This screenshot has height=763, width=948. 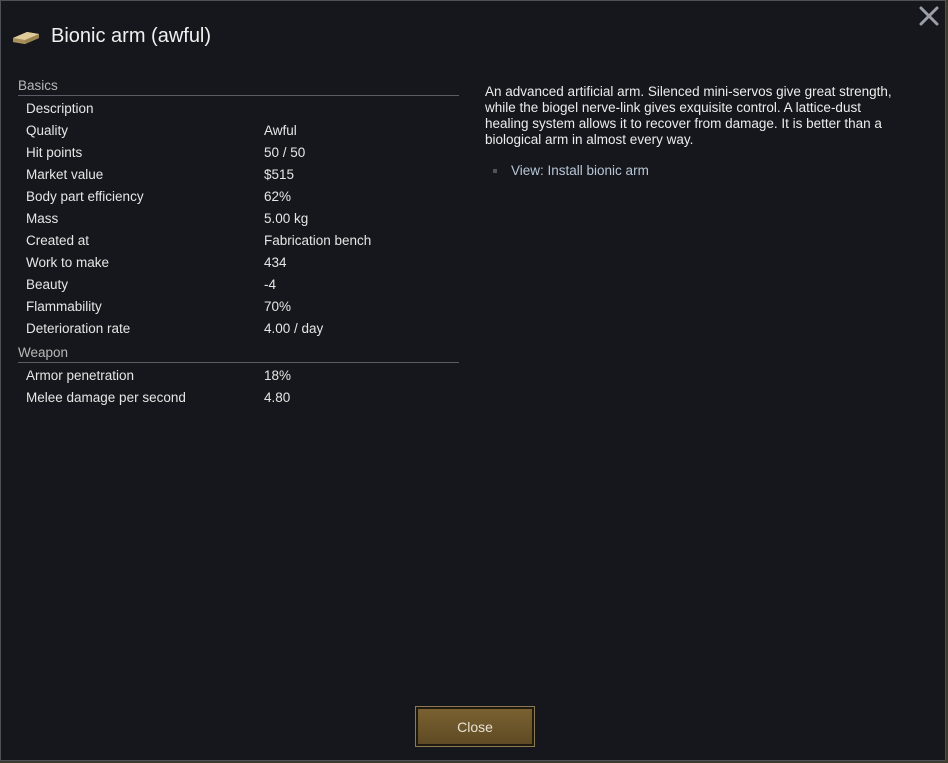 What do you see at coordinates (78, 328) in the screenshot?
I see `stat-label: Deterioration rate` at bounding box center [78, 328].